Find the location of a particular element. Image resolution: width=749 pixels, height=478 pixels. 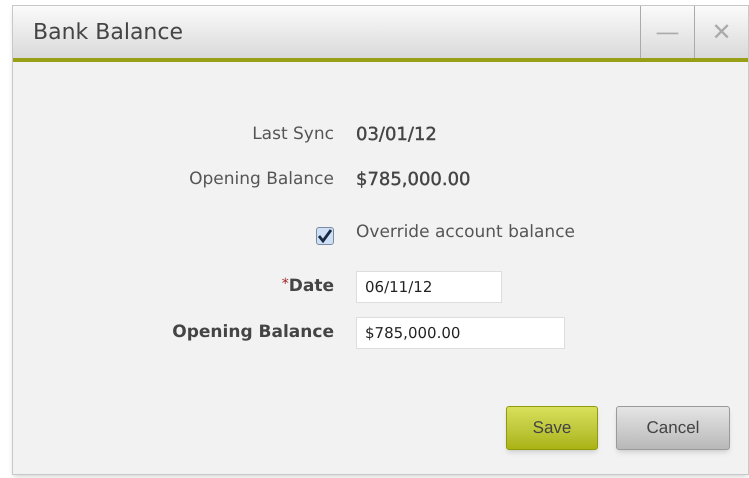

info-value: $785,000.00 is located at coordinates (413, 180).